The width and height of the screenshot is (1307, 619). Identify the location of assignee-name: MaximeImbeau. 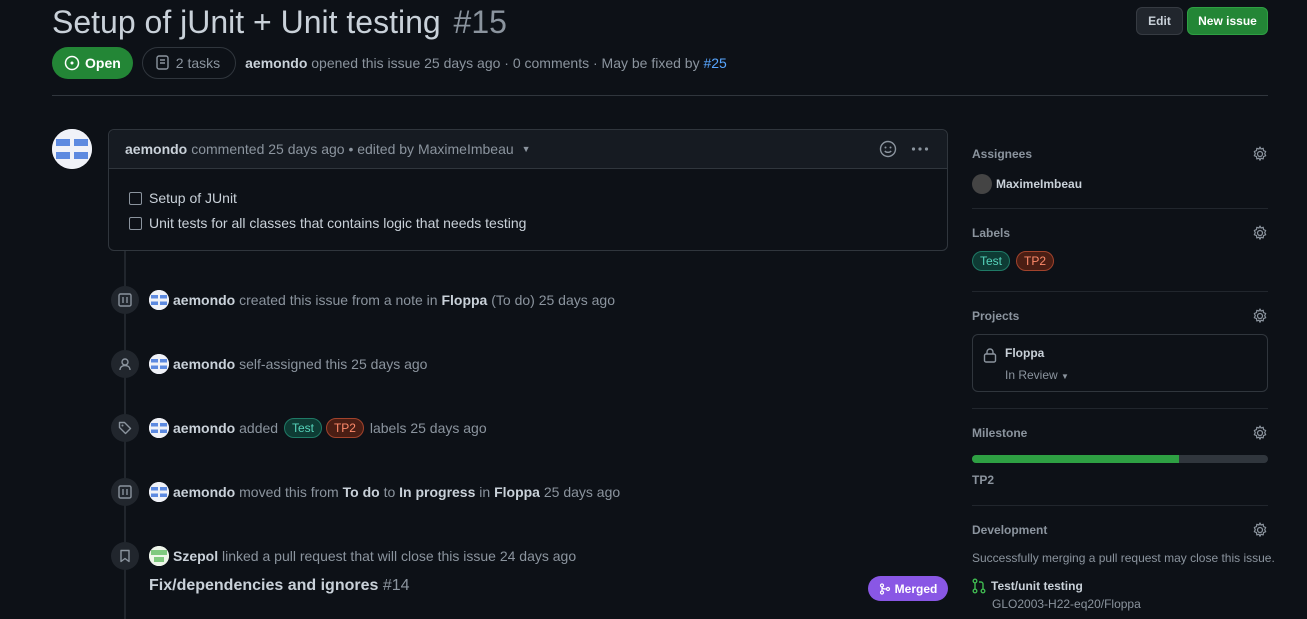
(1039, 184).